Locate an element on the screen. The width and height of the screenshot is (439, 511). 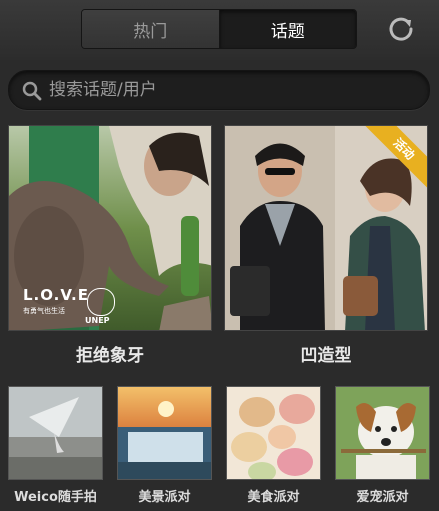
dog-photo is located at coordinates (382, 433).